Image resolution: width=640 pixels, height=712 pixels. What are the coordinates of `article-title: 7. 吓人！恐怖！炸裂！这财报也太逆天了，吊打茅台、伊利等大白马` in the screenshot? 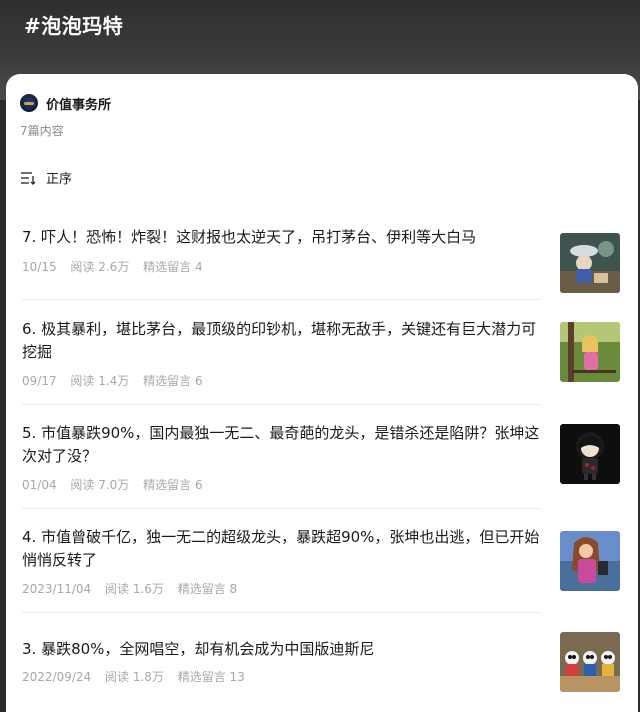 It's located at (282, 237).